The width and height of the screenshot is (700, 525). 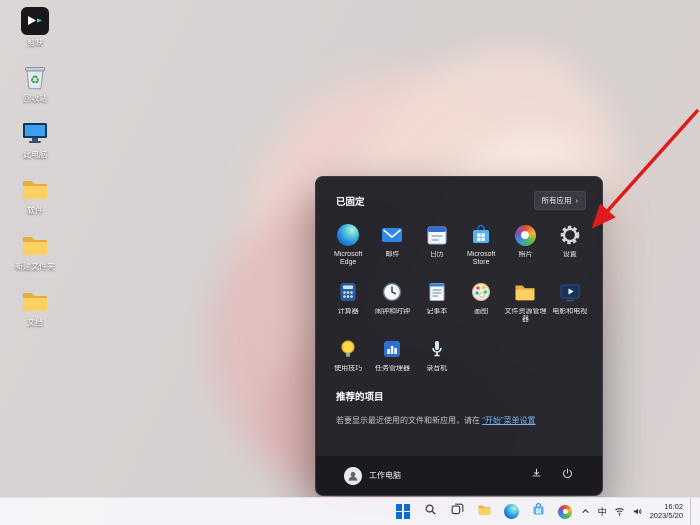 I want to click on start-app-paint: 画图, so click(x=481, y=299).